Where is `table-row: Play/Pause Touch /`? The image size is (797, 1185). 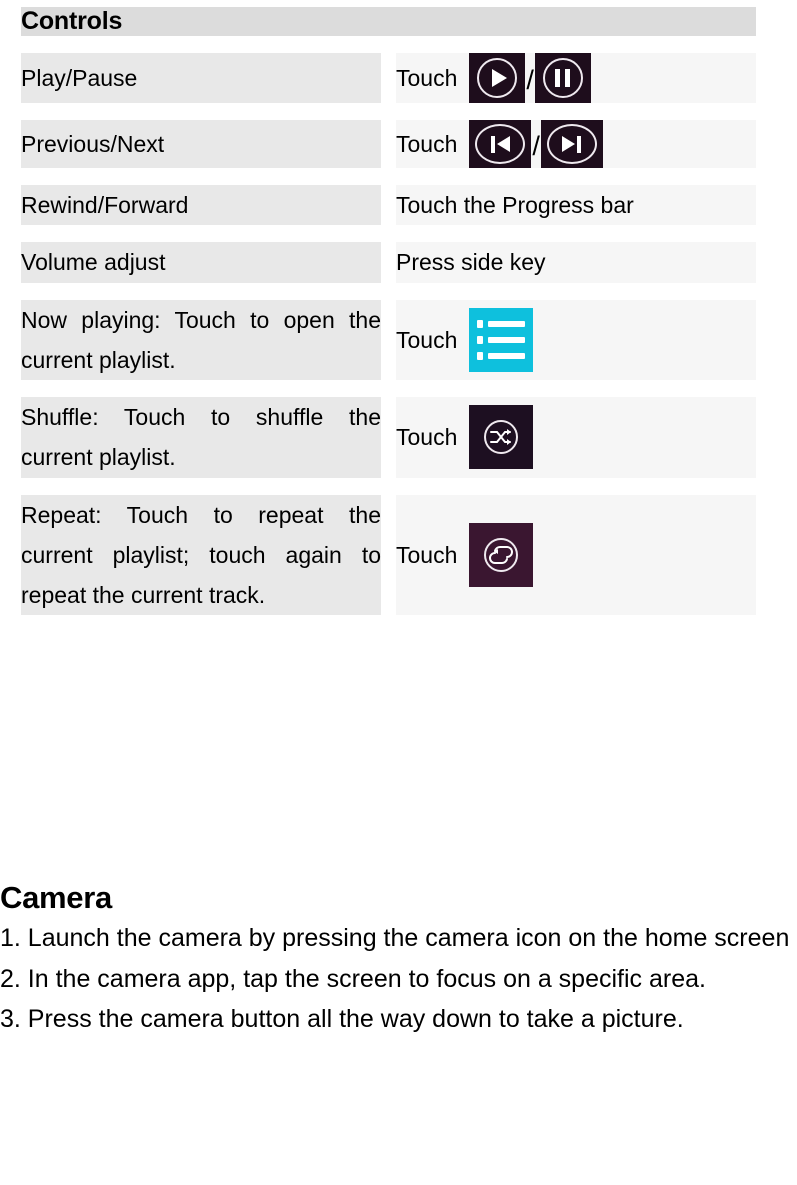
table-row: Play/Pause Touch / is located at coordinates (388, 78).